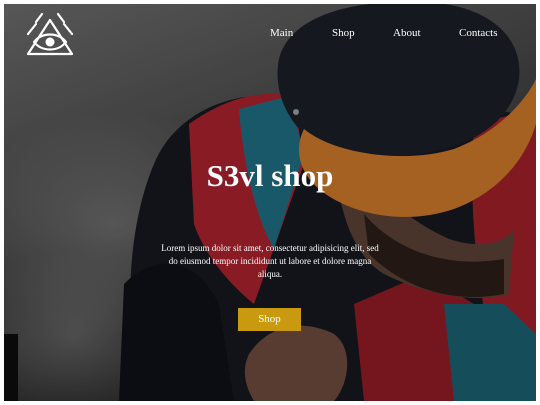 The height and width of the screenshot is (405, 540). What do you see at coordinates (343, 33) in the screenshot?
I see `nav-link-shop: Shop` at bounding box center [343, 33].